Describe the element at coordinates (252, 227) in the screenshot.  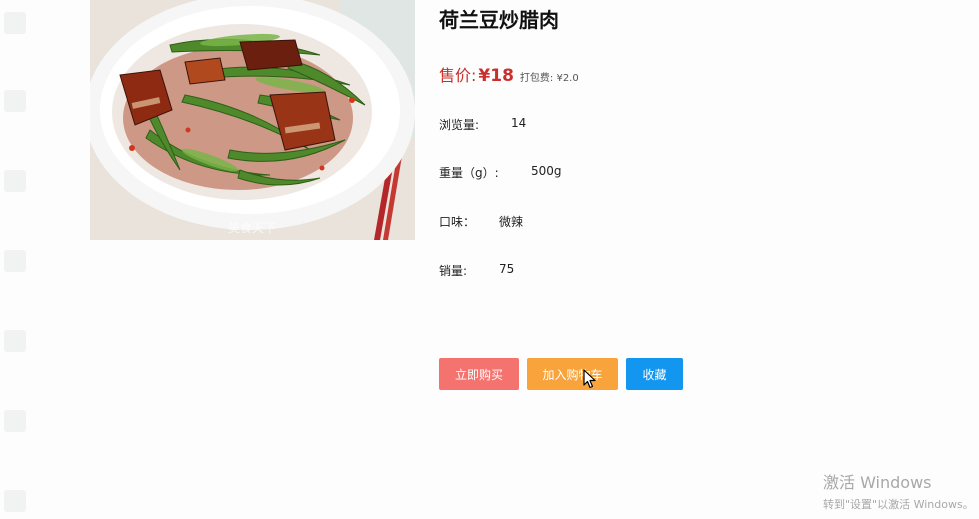
I see `image-caption: 美食天下` at that location.